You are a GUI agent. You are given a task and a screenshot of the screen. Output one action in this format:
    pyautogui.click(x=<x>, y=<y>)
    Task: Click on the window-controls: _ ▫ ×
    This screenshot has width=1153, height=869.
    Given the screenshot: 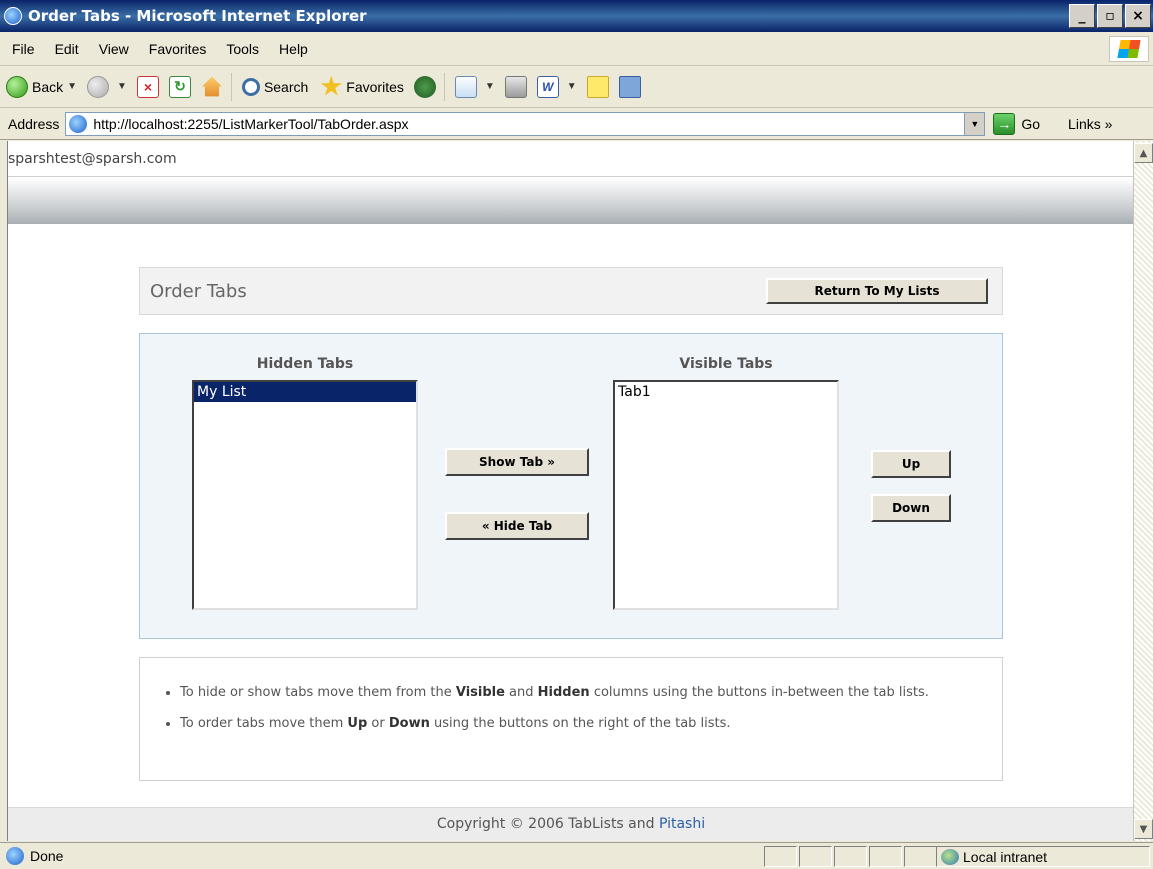 What is the action you would take?
    pyautogui.click(x=1110, y=16)
    